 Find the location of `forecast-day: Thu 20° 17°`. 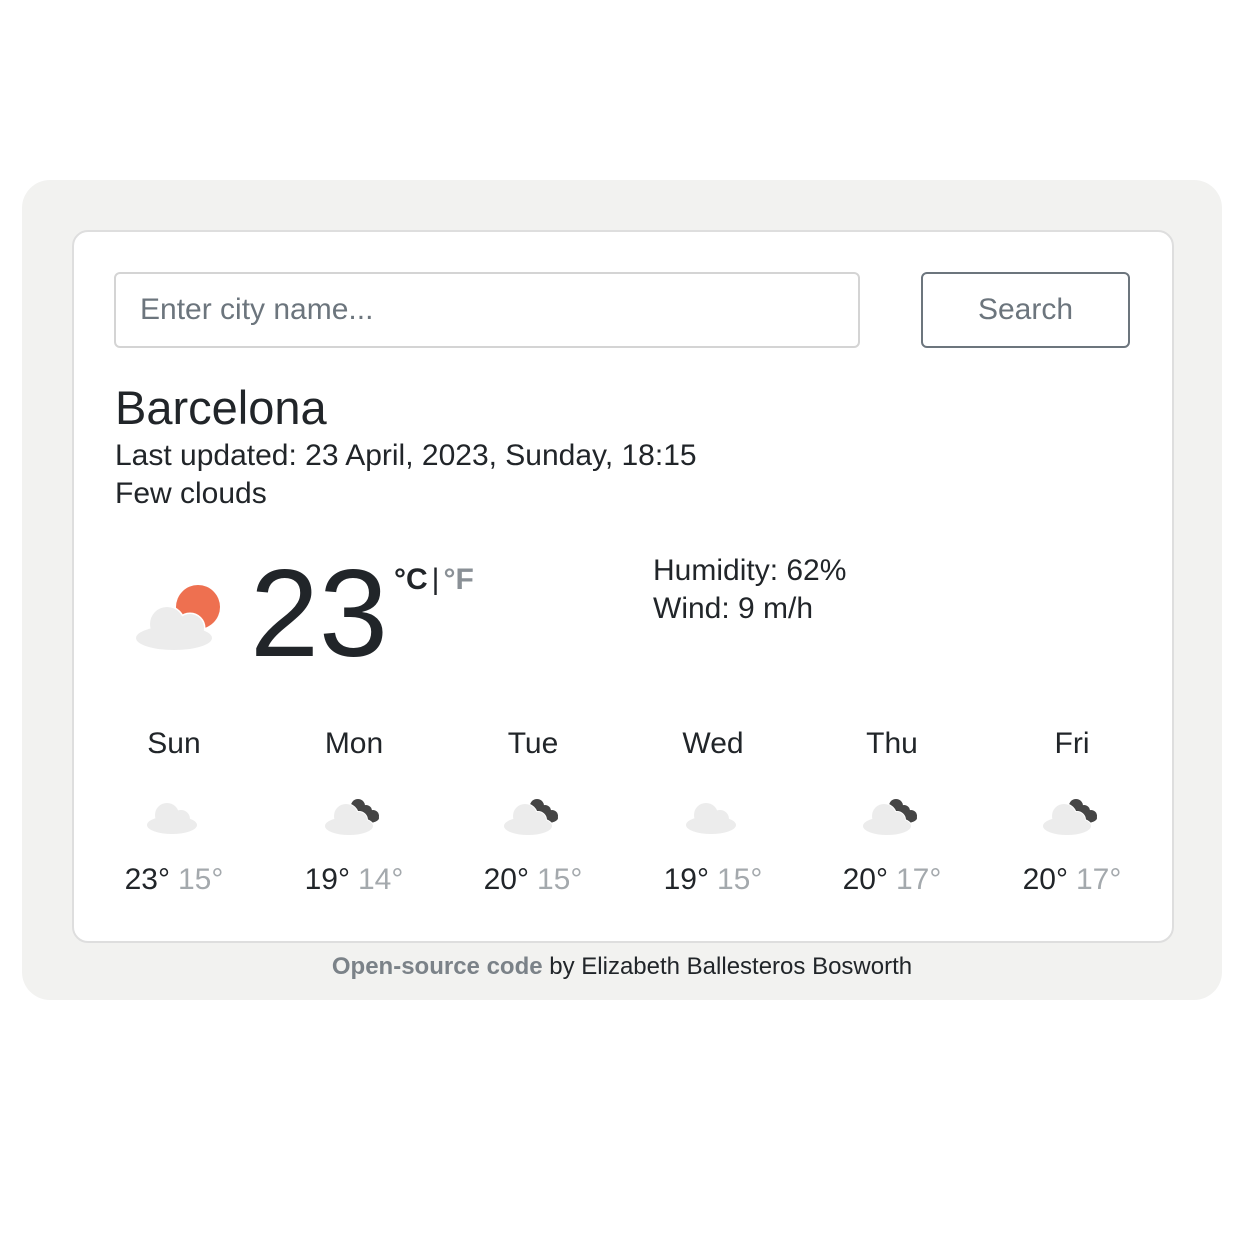

forecast-day: Thu 20° 17° is located at coordinates (892, 811).